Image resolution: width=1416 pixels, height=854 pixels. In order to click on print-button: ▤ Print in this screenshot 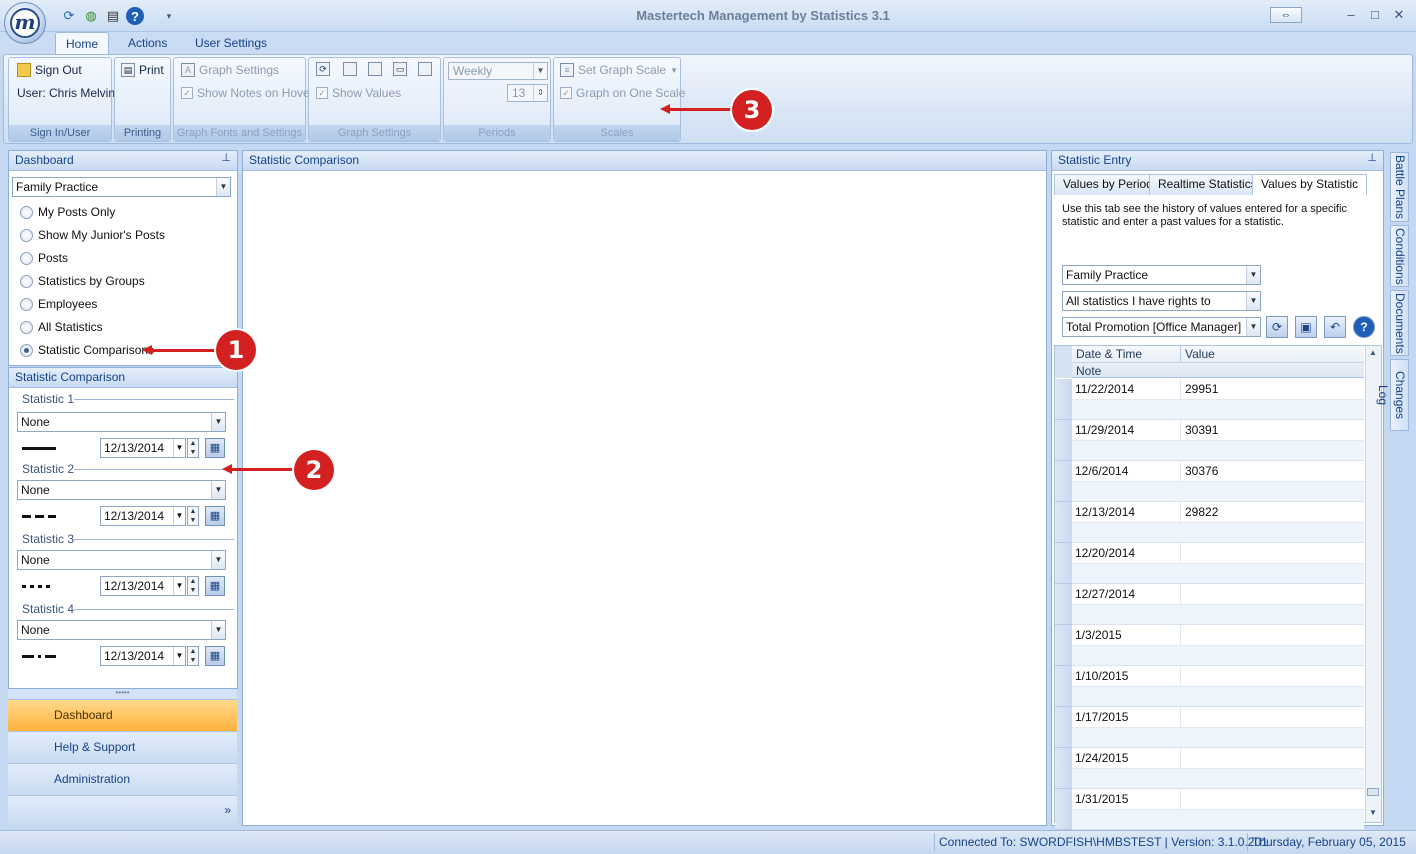, I will do `click(142, 70)`.